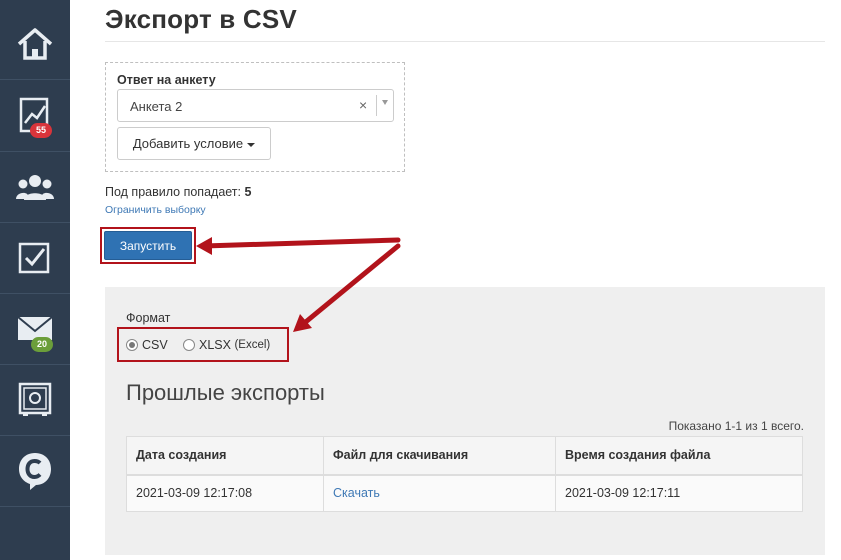 The width and height of the screenshot is (841, 560). What do you see at coordinates (252, 345) in the screenshot?
I see `xlsx-sublabel: (Excel)` at bounding box center [252, 345].